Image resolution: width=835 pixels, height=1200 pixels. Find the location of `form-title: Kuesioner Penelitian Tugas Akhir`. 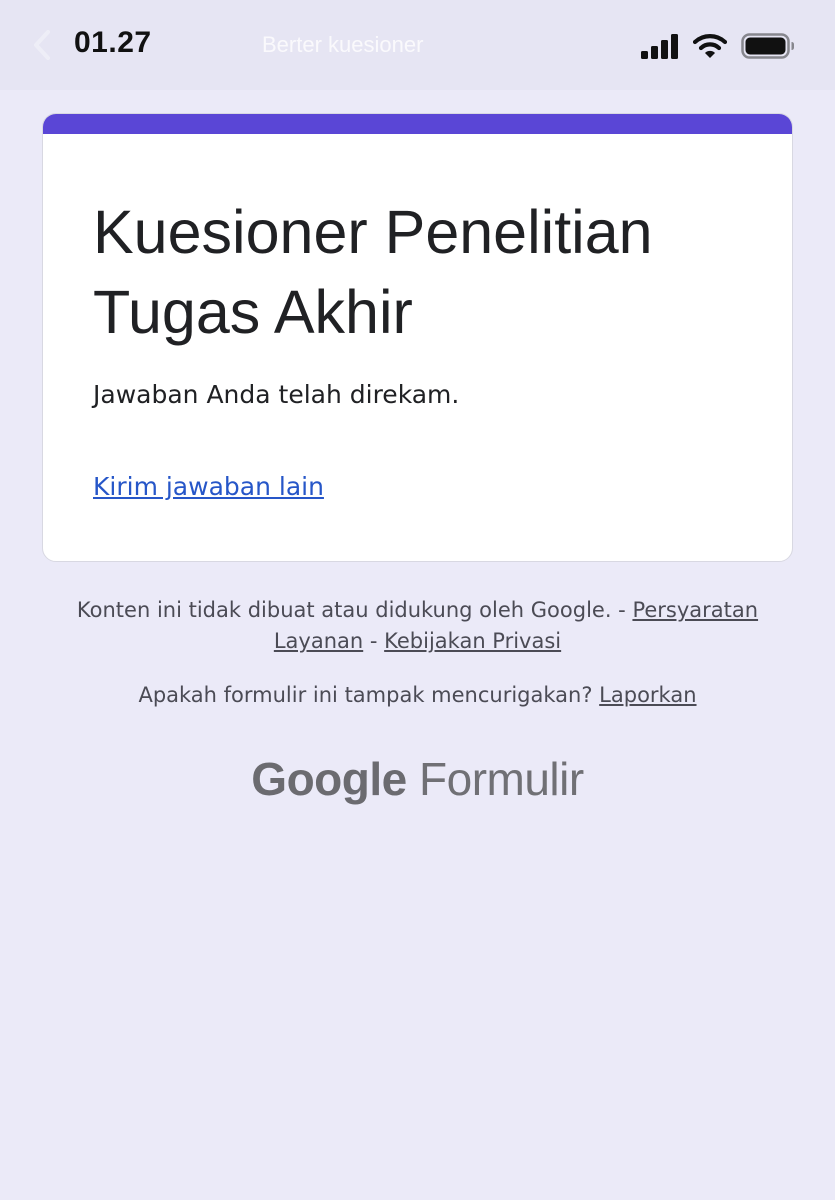

form-title: Kuesioner Penelitian Tugas Akhir is located at coordinates (373, 272).